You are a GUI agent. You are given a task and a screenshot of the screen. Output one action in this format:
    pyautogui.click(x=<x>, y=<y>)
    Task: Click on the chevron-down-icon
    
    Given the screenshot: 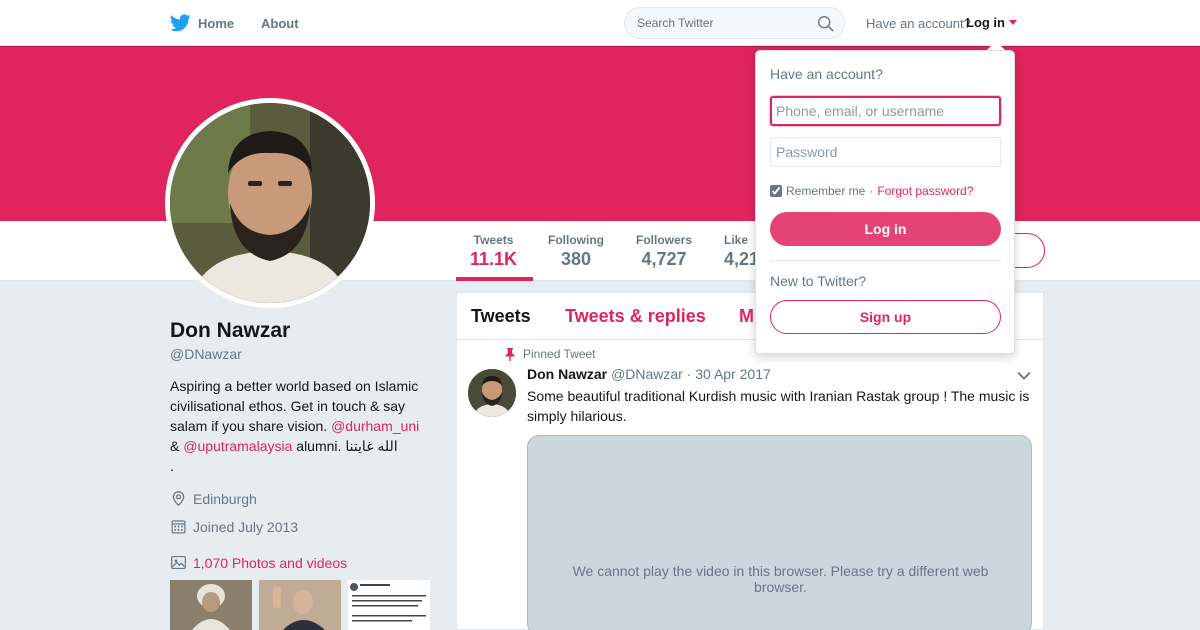 What is the action you would take?
    pyautogui.click(x=1024, y=376)
    